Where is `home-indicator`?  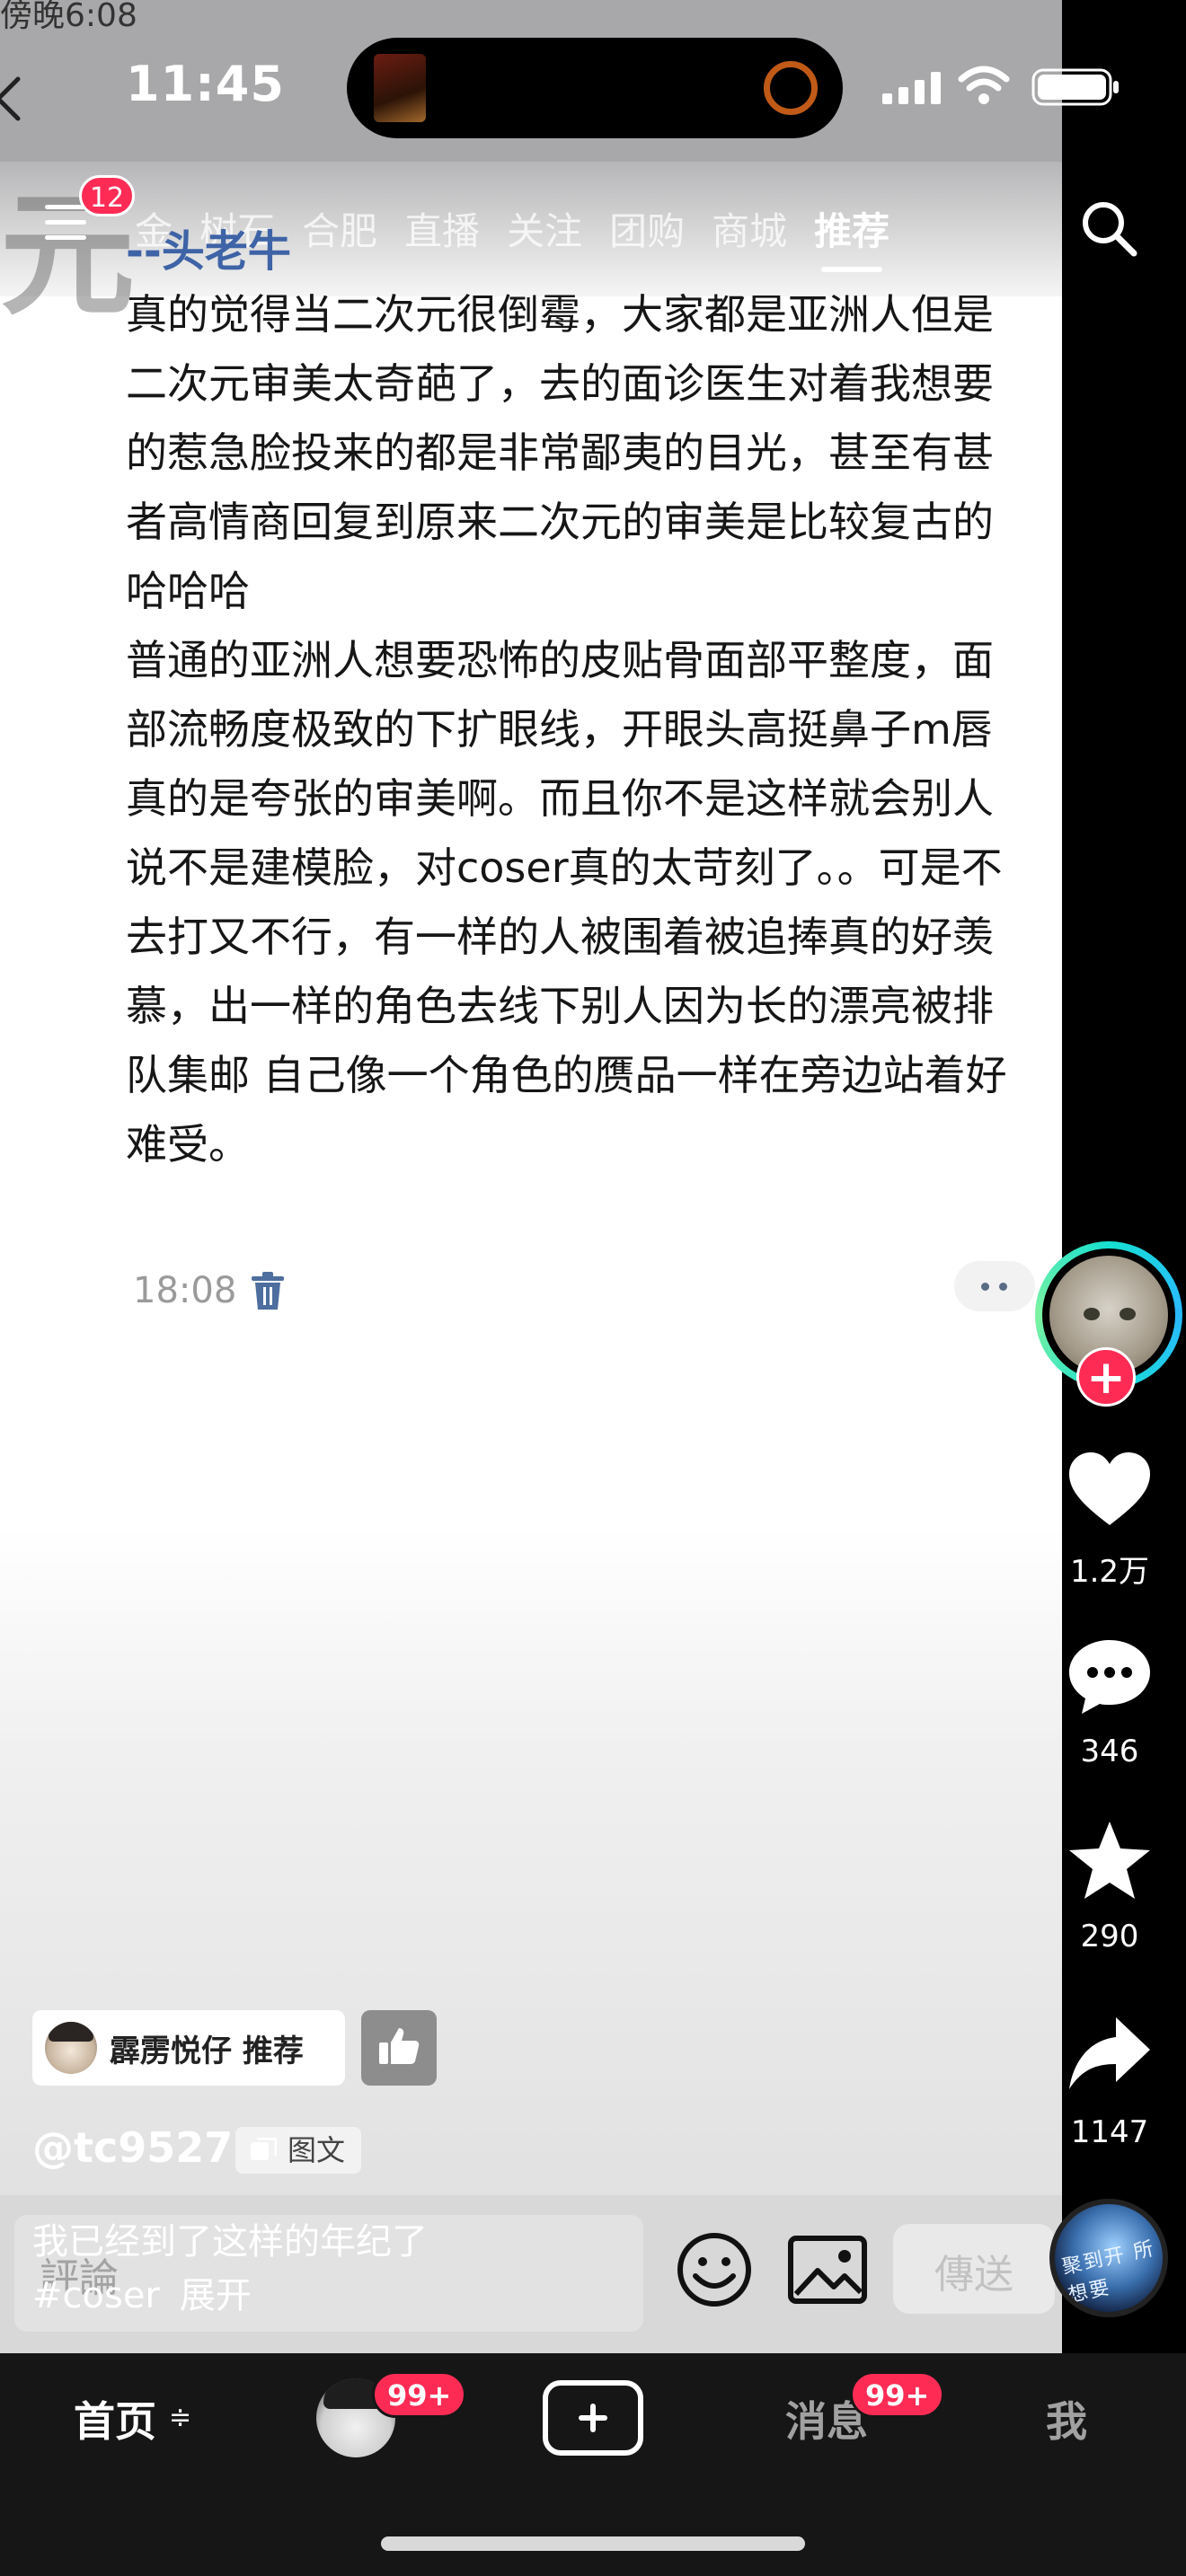 home-indicator is located at coordinates (593, 2543).